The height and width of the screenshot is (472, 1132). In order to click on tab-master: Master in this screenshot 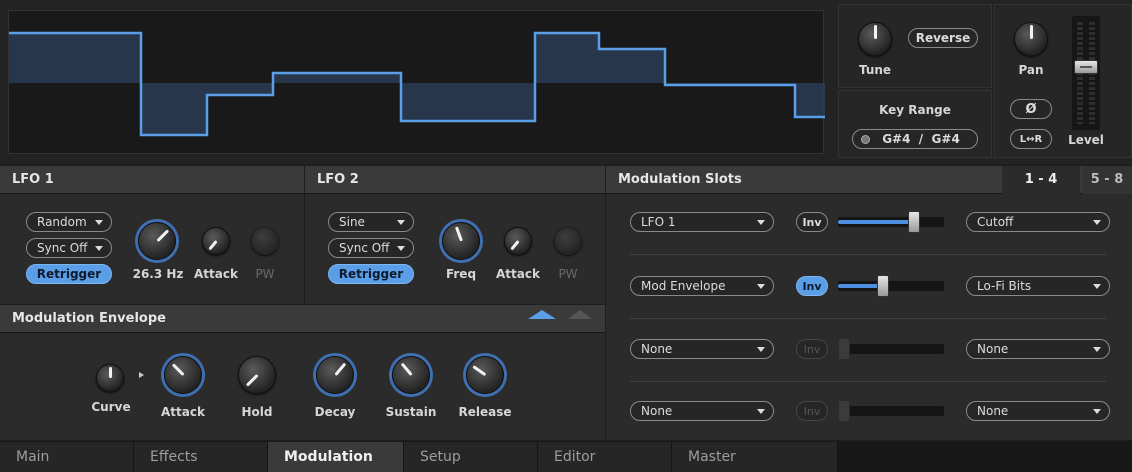, I will do `click(755, 457)`.